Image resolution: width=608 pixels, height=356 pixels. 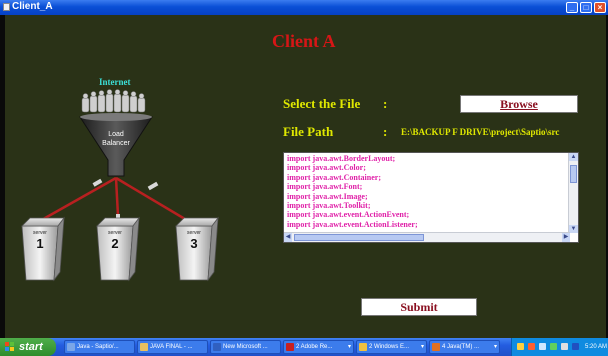 I want to click on internet-clients, so click(x=113, y=101).